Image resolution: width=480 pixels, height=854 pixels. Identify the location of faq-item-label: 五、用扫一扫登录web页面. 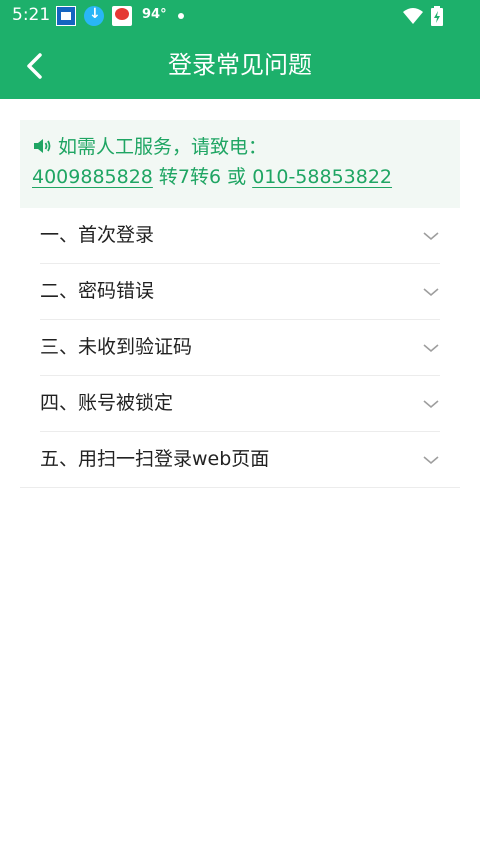
(155, 459).